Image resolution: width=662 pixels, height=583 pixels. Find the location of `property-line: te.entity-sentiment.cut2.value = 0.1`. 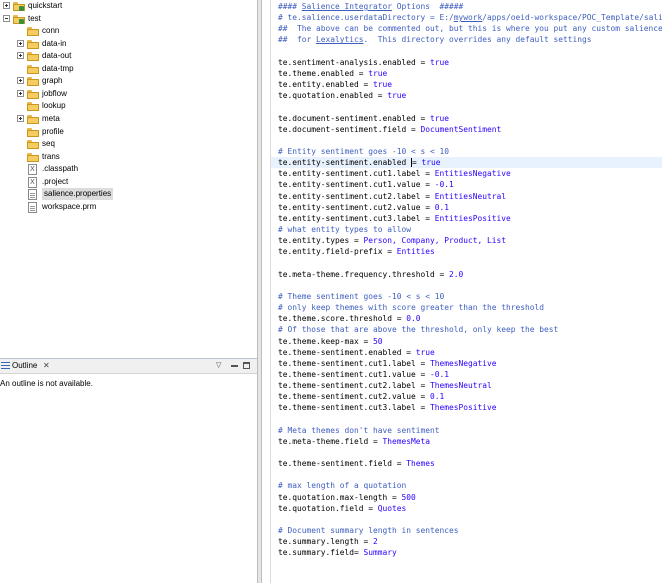

property-line: te.entity-sentiment.cut2.value = 0.1 is located at coordinates (363, 207).